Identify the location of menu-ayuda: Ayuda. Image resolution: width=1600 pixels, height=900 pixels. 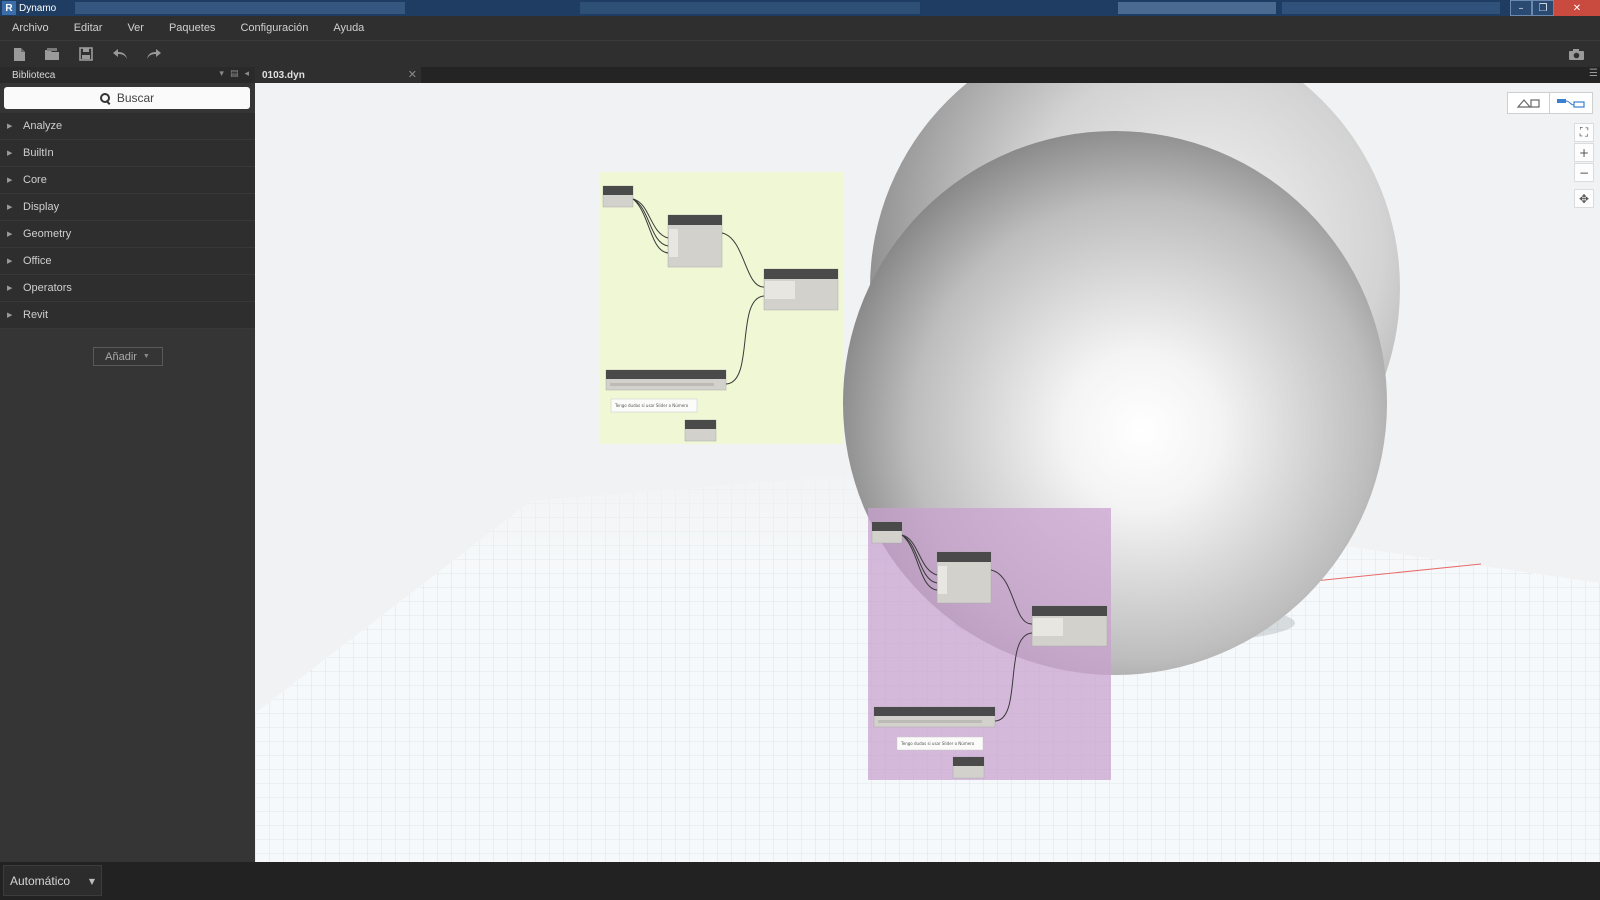
(348, 28).